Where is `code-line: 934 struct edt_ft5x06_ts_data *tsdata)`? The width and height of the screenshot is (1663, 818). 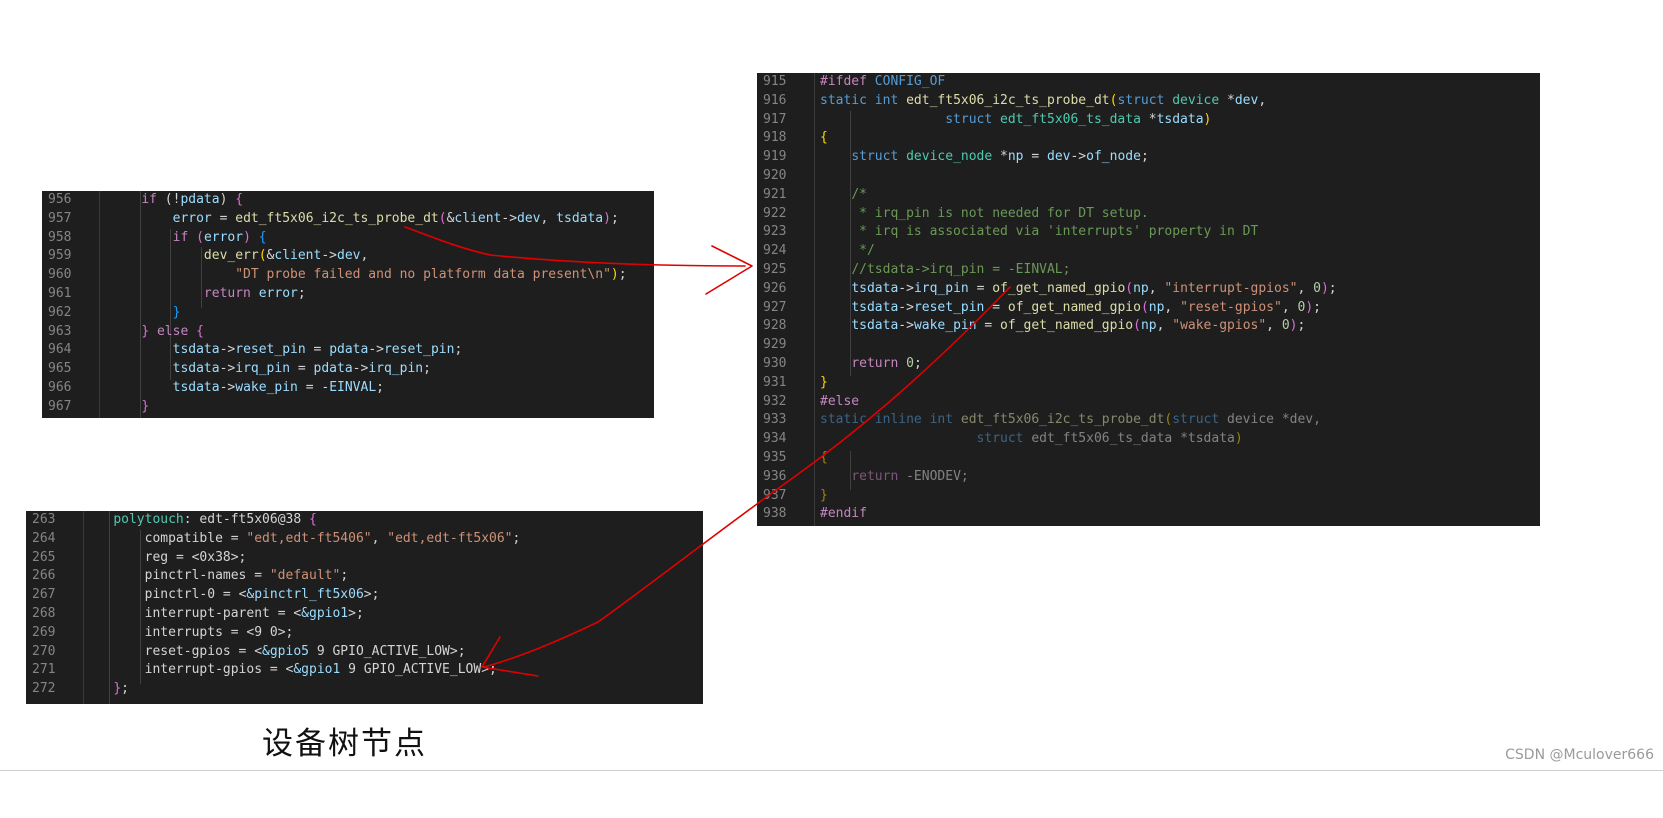
code-line: 934 struct edt_ft5x06_ts_data *tsdata) is located at coordinates (1148, 439).